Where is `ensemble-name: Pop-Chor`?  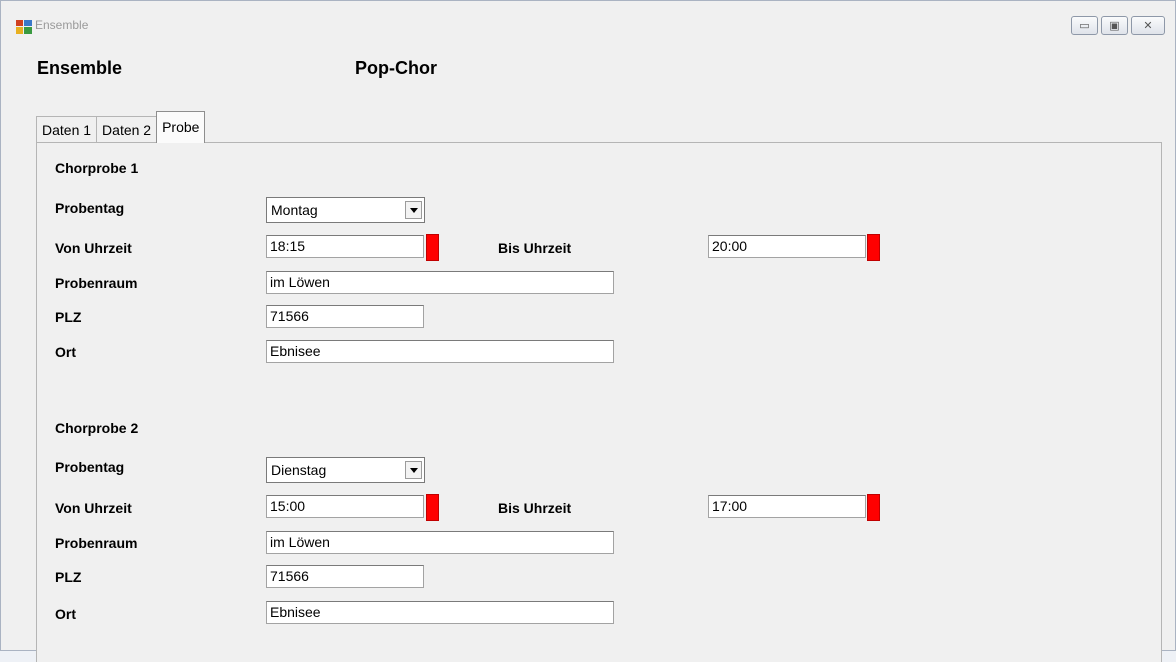
ensemble-name: Pop-Chor is located at coordinates (396, 68).